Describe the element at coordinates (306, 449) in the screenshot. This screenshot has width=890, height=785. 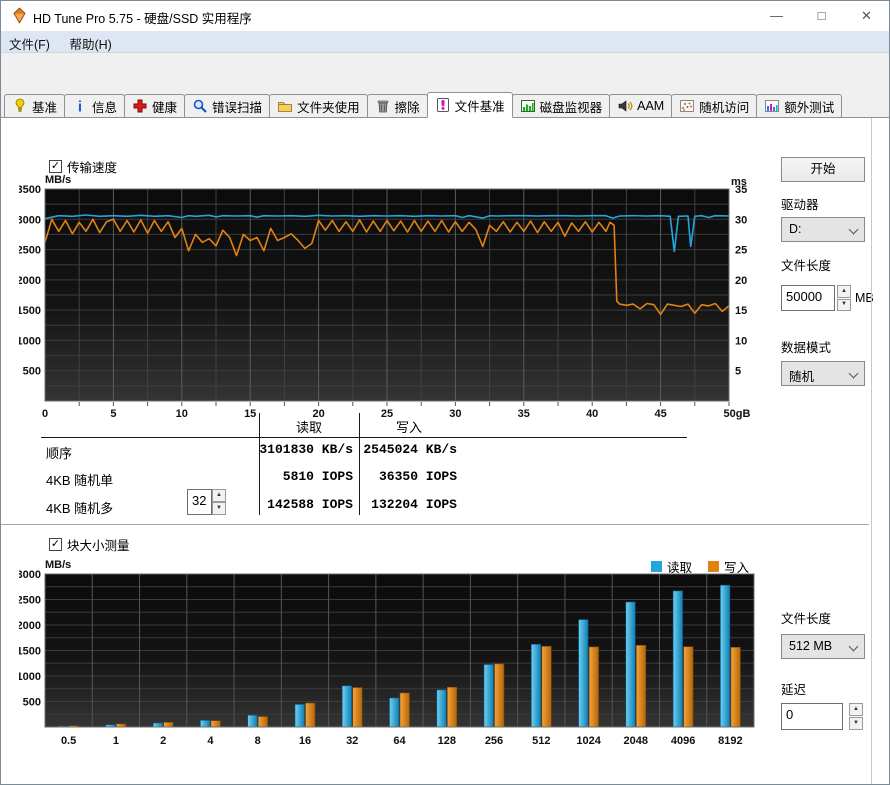
I see `sequential-read-value: 3101830 KB/s` at that location.